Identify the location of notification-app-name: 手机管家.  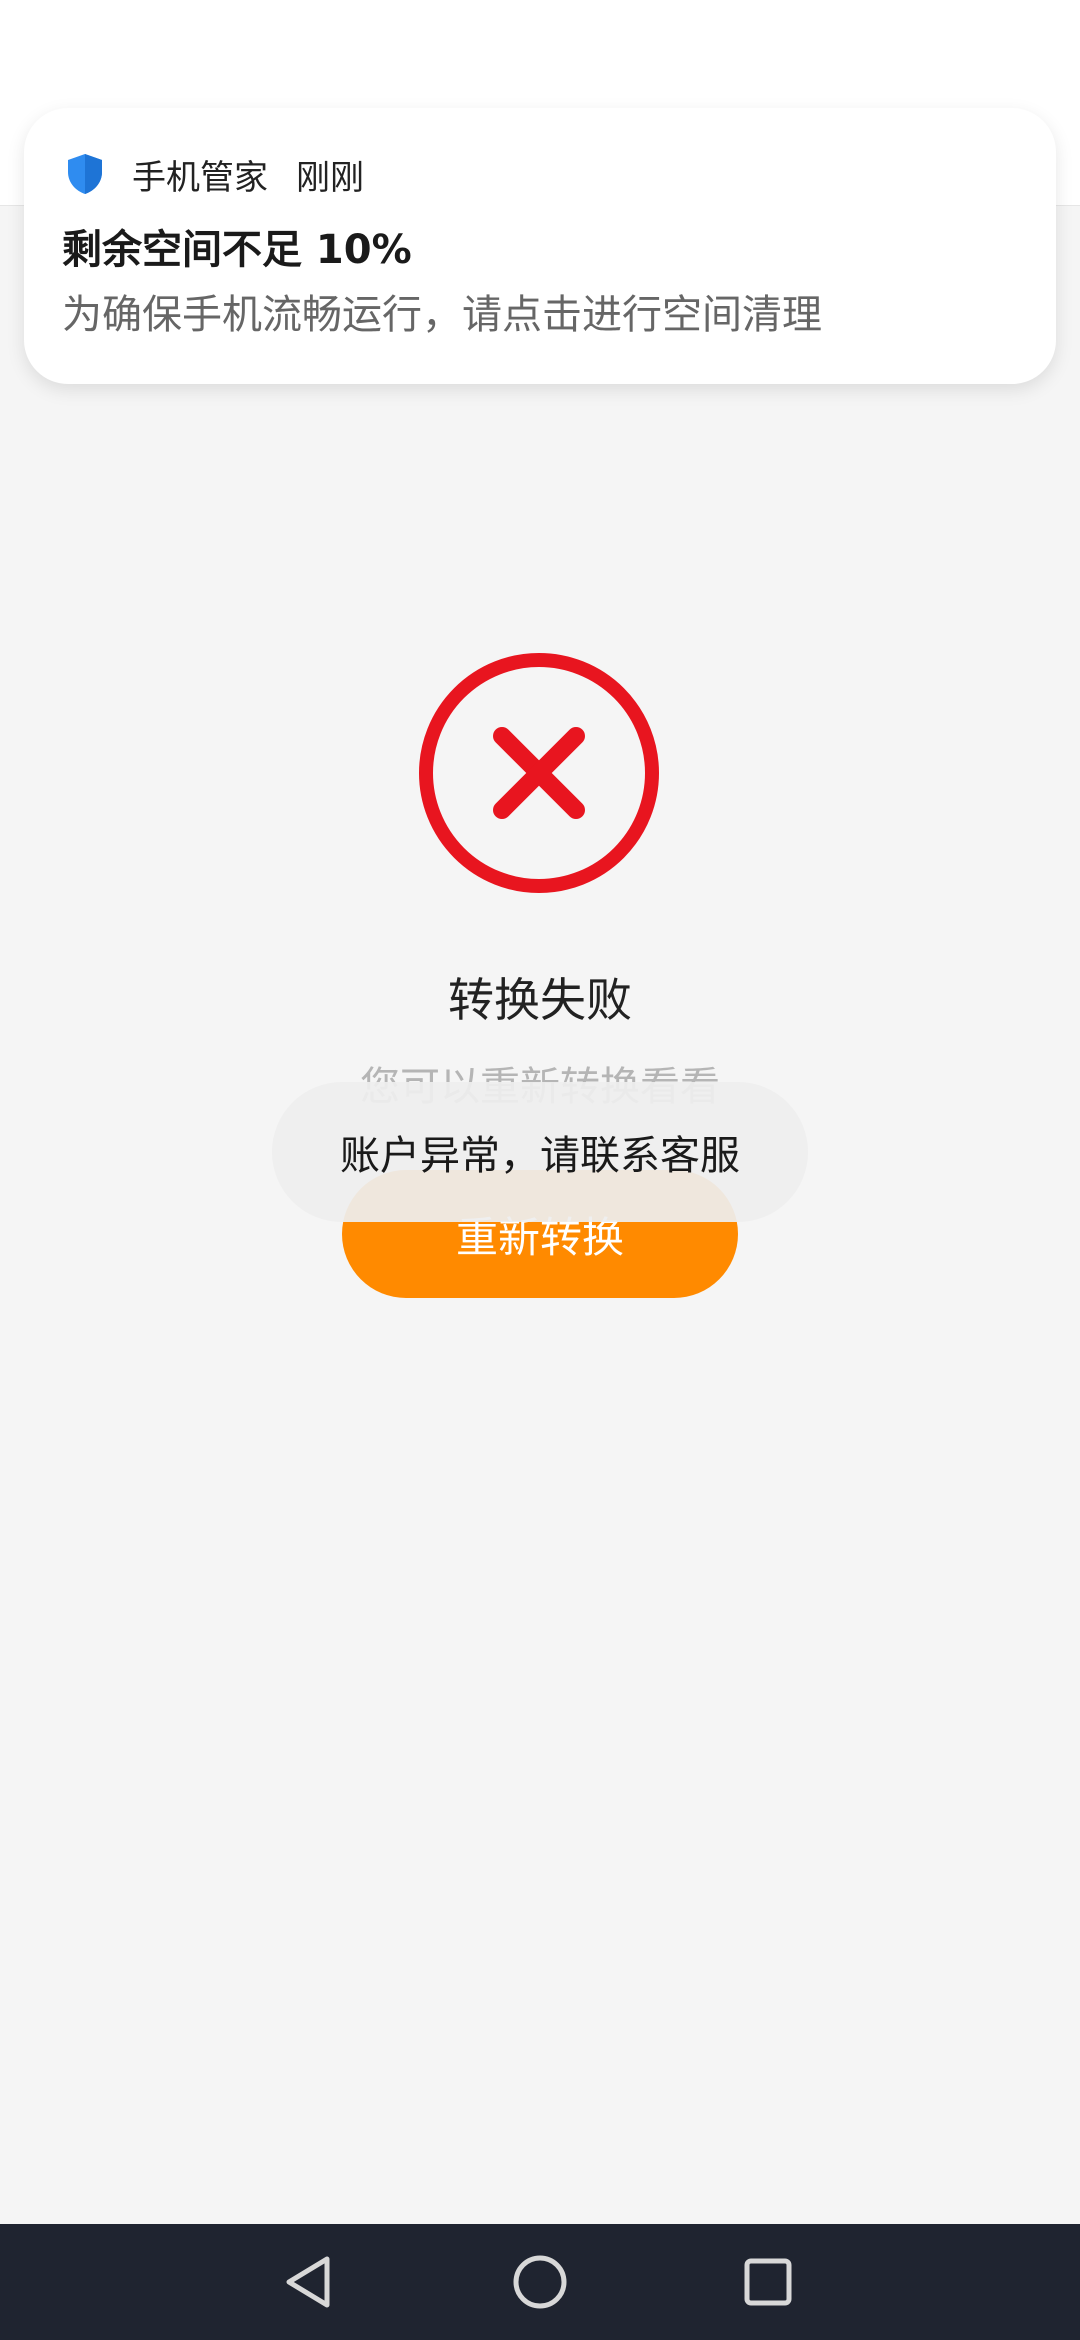
(200, 177).